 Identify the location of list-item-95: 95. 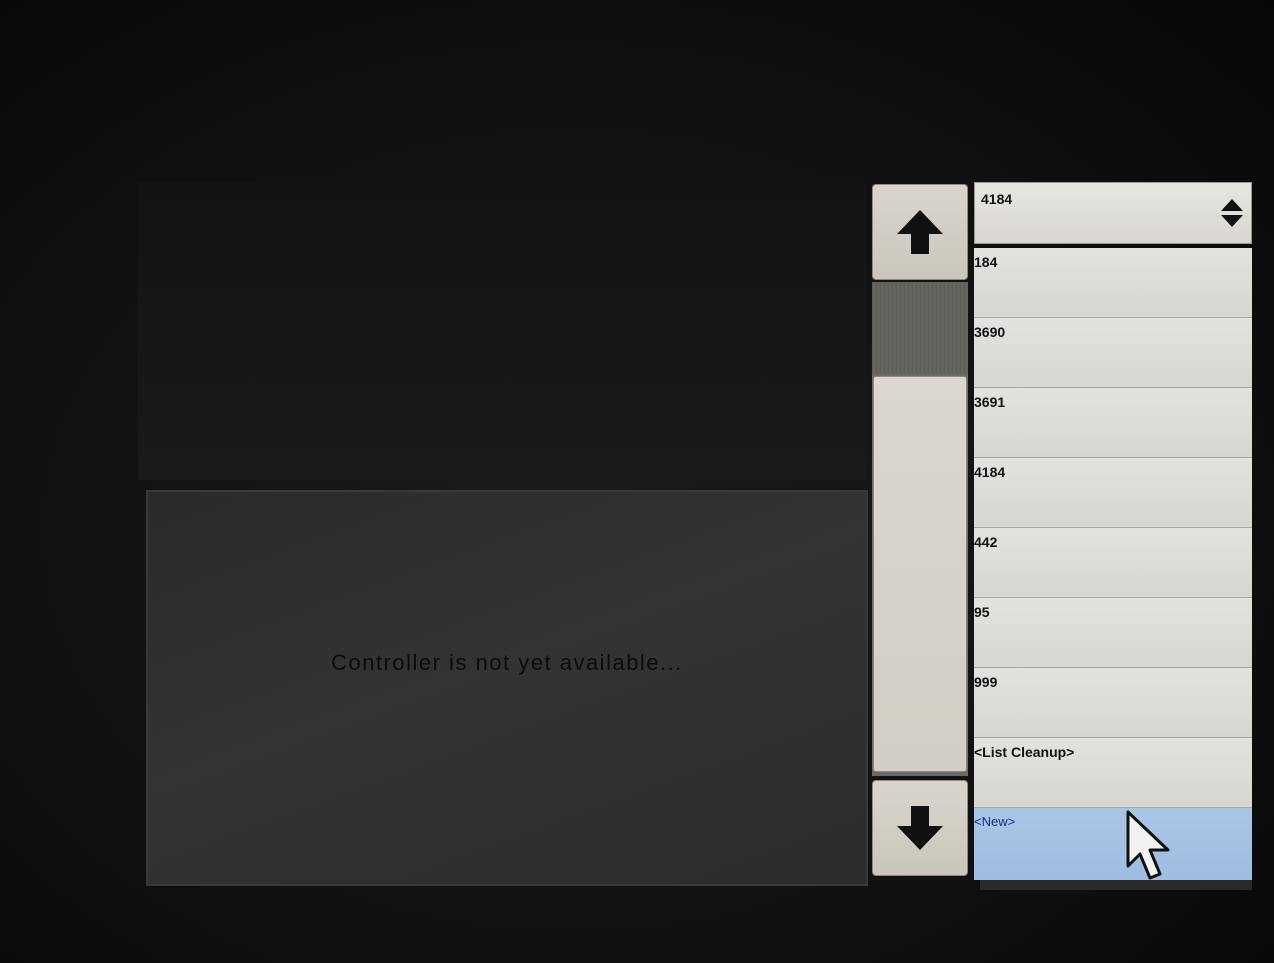
(1113, 633).